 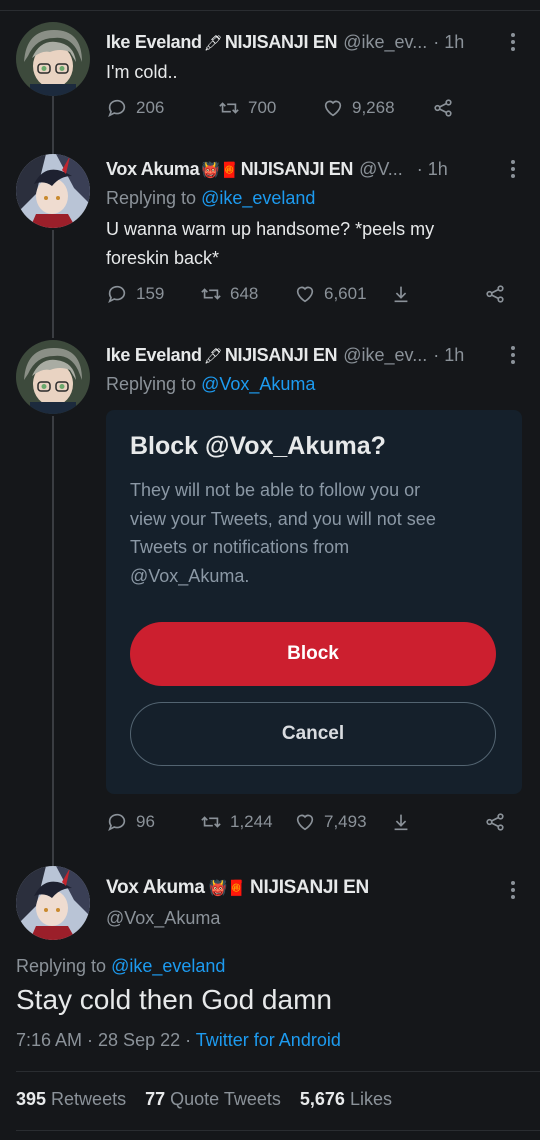 I want to click on retweet-button: 648, so click(x=229, y=294).